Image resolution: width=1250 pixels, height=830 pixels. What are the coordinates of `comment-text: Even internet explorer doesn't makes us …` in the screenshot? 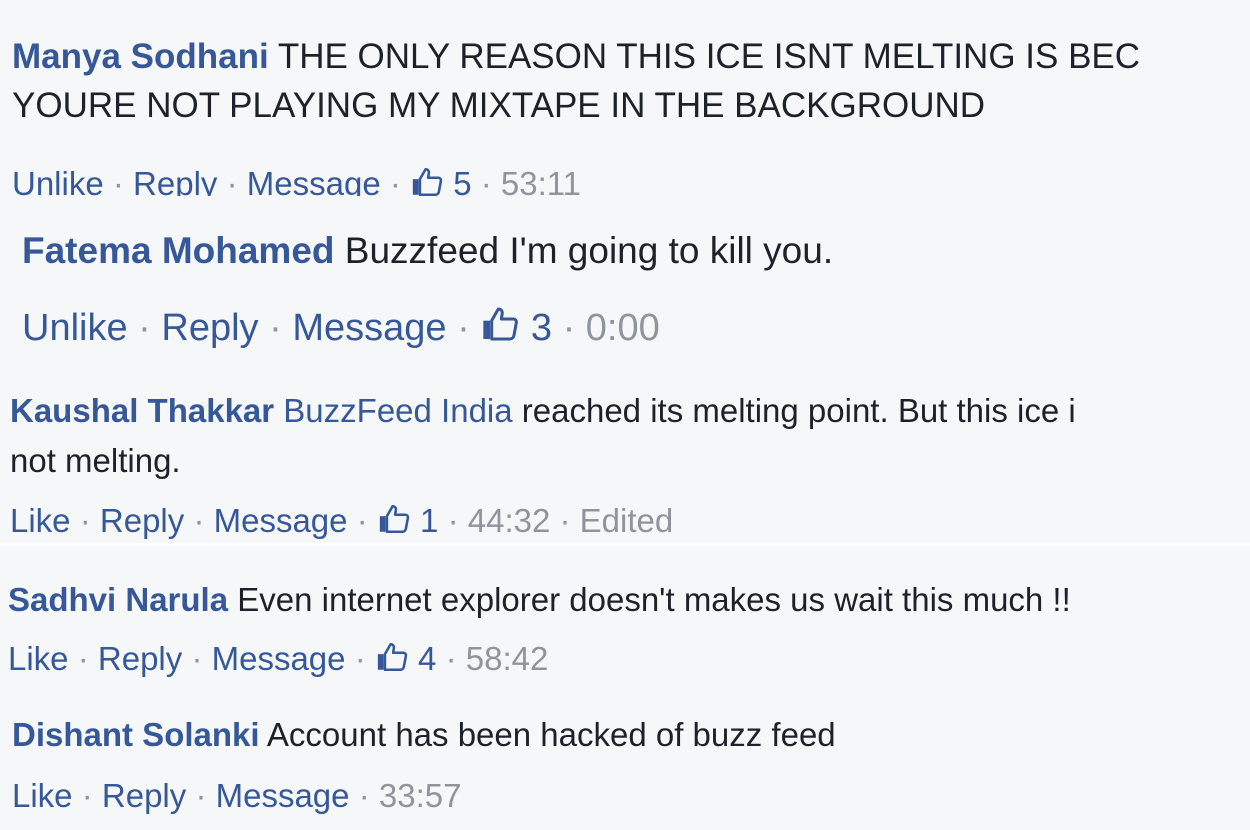 It's located at (654, 599).